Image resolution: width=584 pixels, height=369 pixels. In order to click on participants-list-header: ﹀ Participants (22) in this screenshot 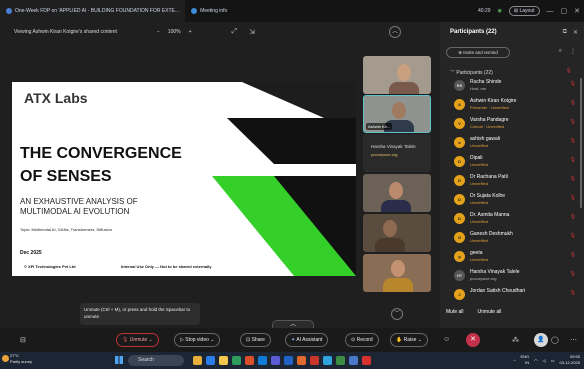, I will do `click(471, 72)`.